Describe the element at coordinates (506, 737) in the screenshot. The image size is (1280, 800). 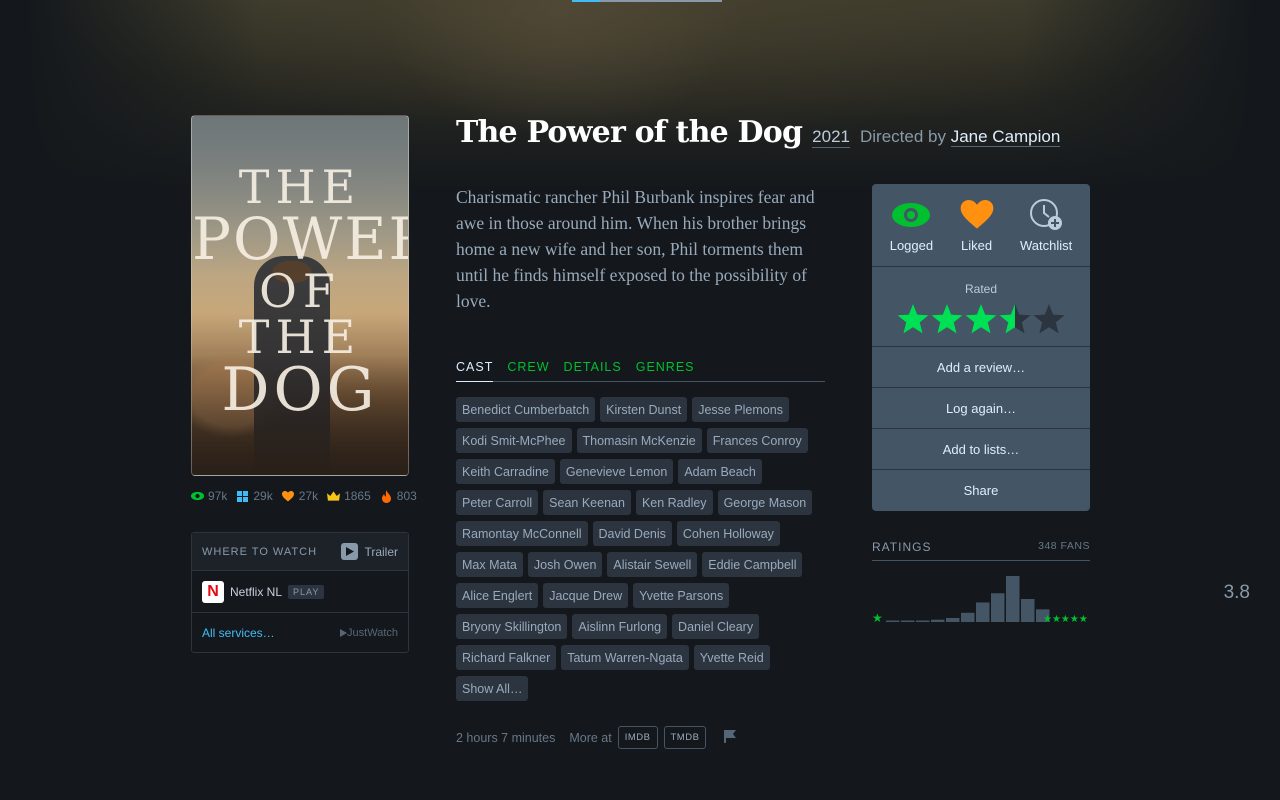
I see `runtime: 2 hours 7 minutes` at that location.